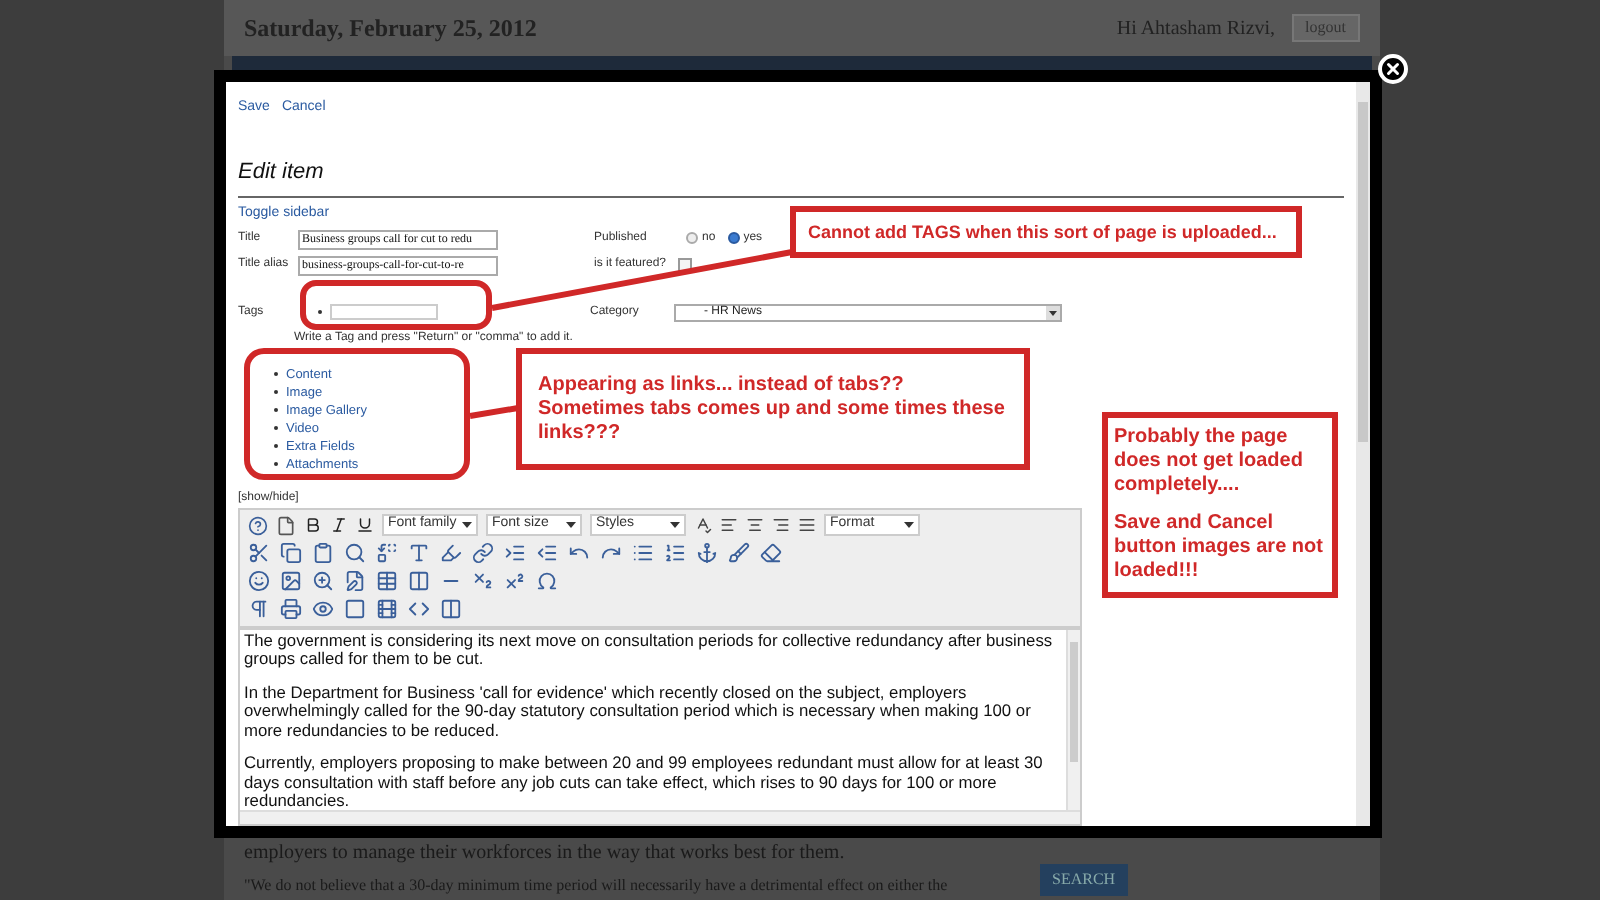  What do you see at coordinates (451, 609) in the screenshot?
I see `columns-icon` at bounding box center [451, 609].